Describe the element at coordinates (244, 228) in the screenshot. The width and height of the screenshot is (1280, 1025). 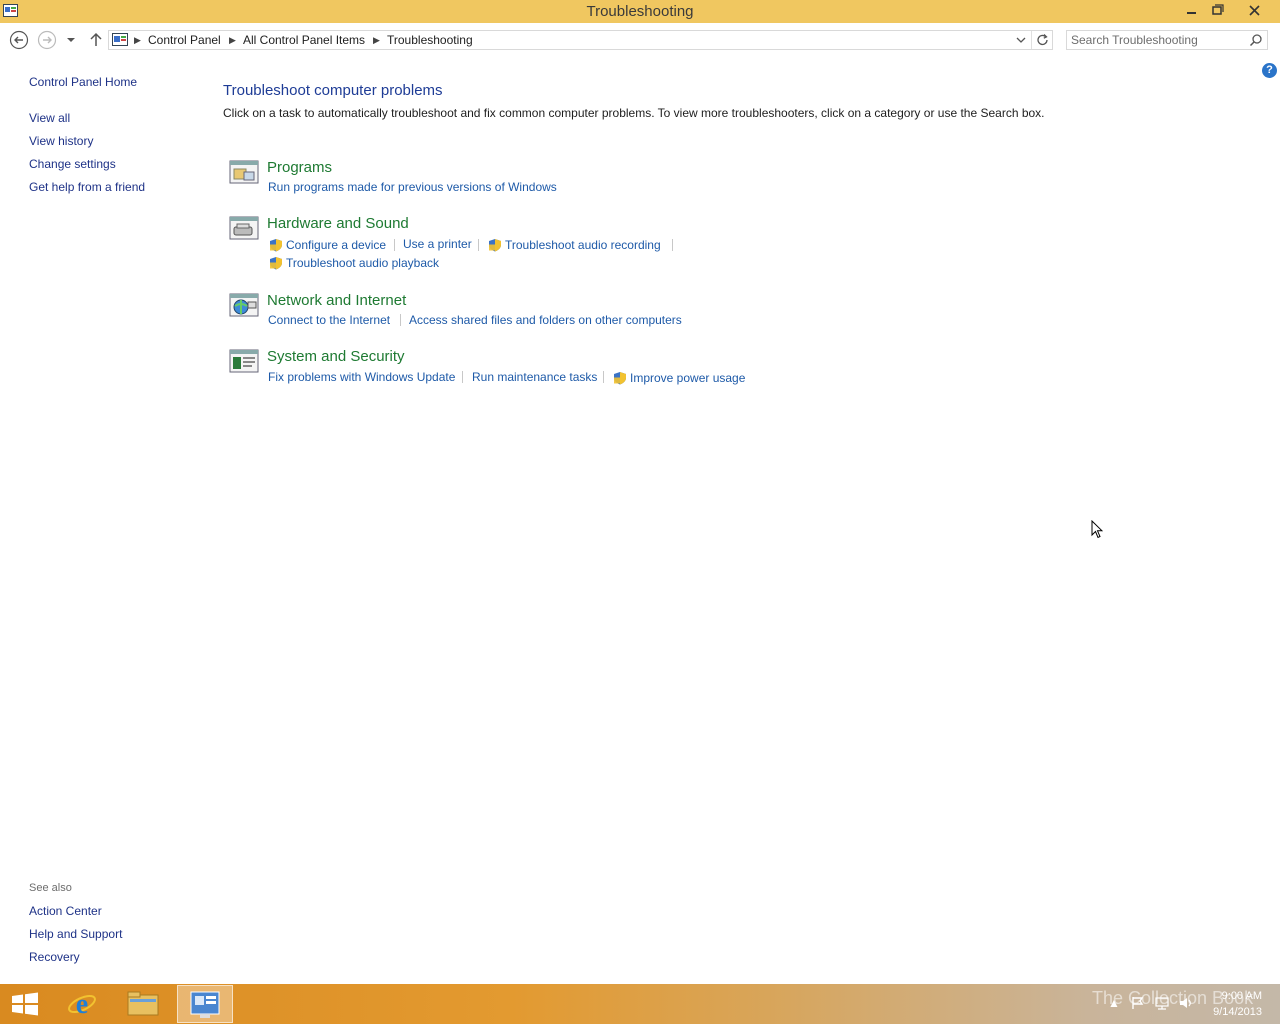
I see `hardware-and-sound-icon` at that location.